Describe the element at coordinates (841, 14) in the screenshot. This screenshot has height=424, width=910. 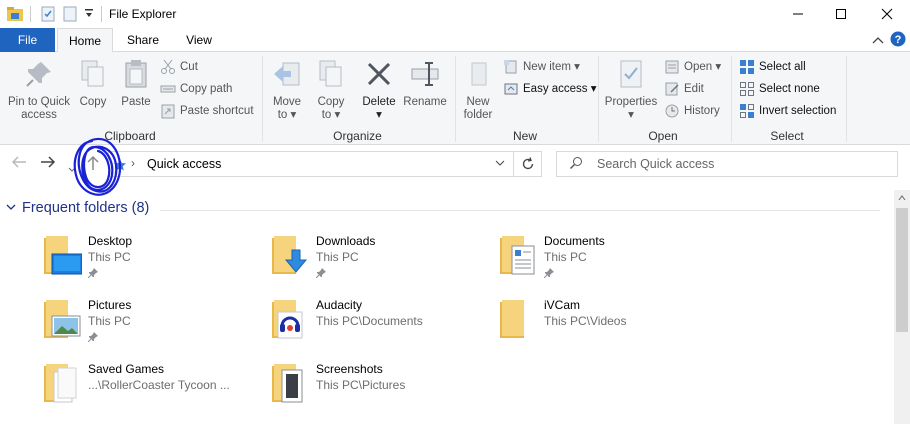
I see `maximize-button` at that location.